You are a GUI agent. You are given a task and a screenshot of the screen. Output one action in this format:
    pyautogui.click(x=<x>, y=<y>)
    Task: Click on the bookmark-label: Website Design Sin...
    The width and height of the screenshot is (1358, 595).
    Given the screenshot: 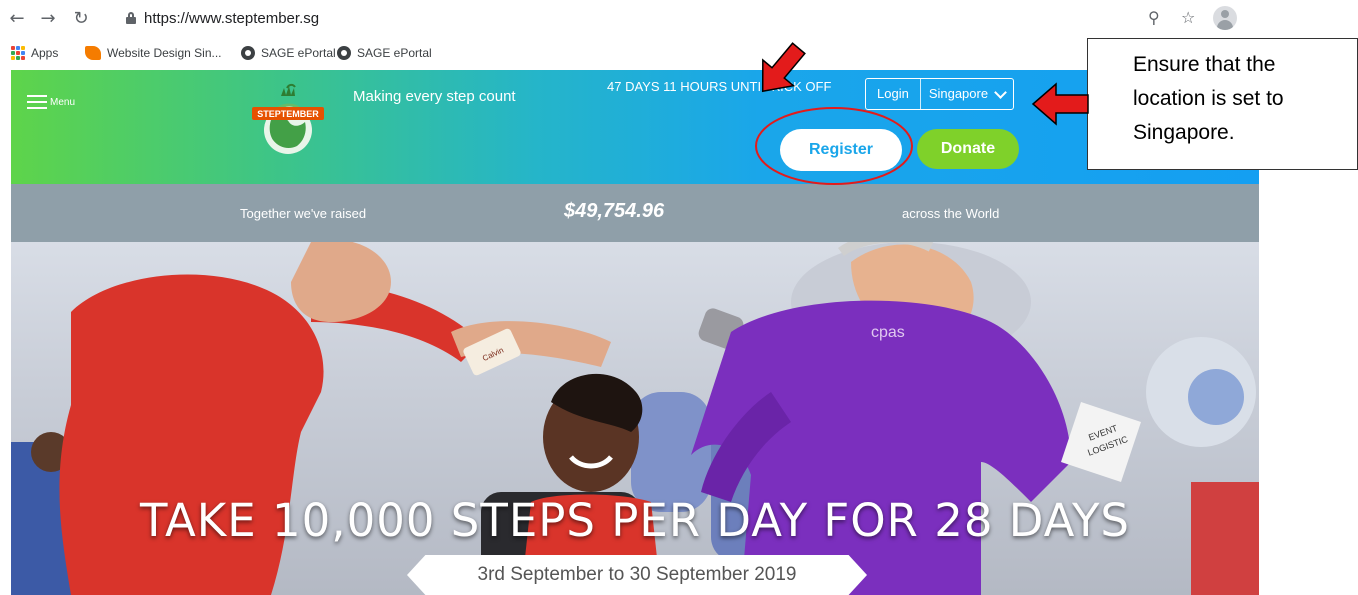 What is the action you would take?
    pyautogui.click(x=164, y=53)
    